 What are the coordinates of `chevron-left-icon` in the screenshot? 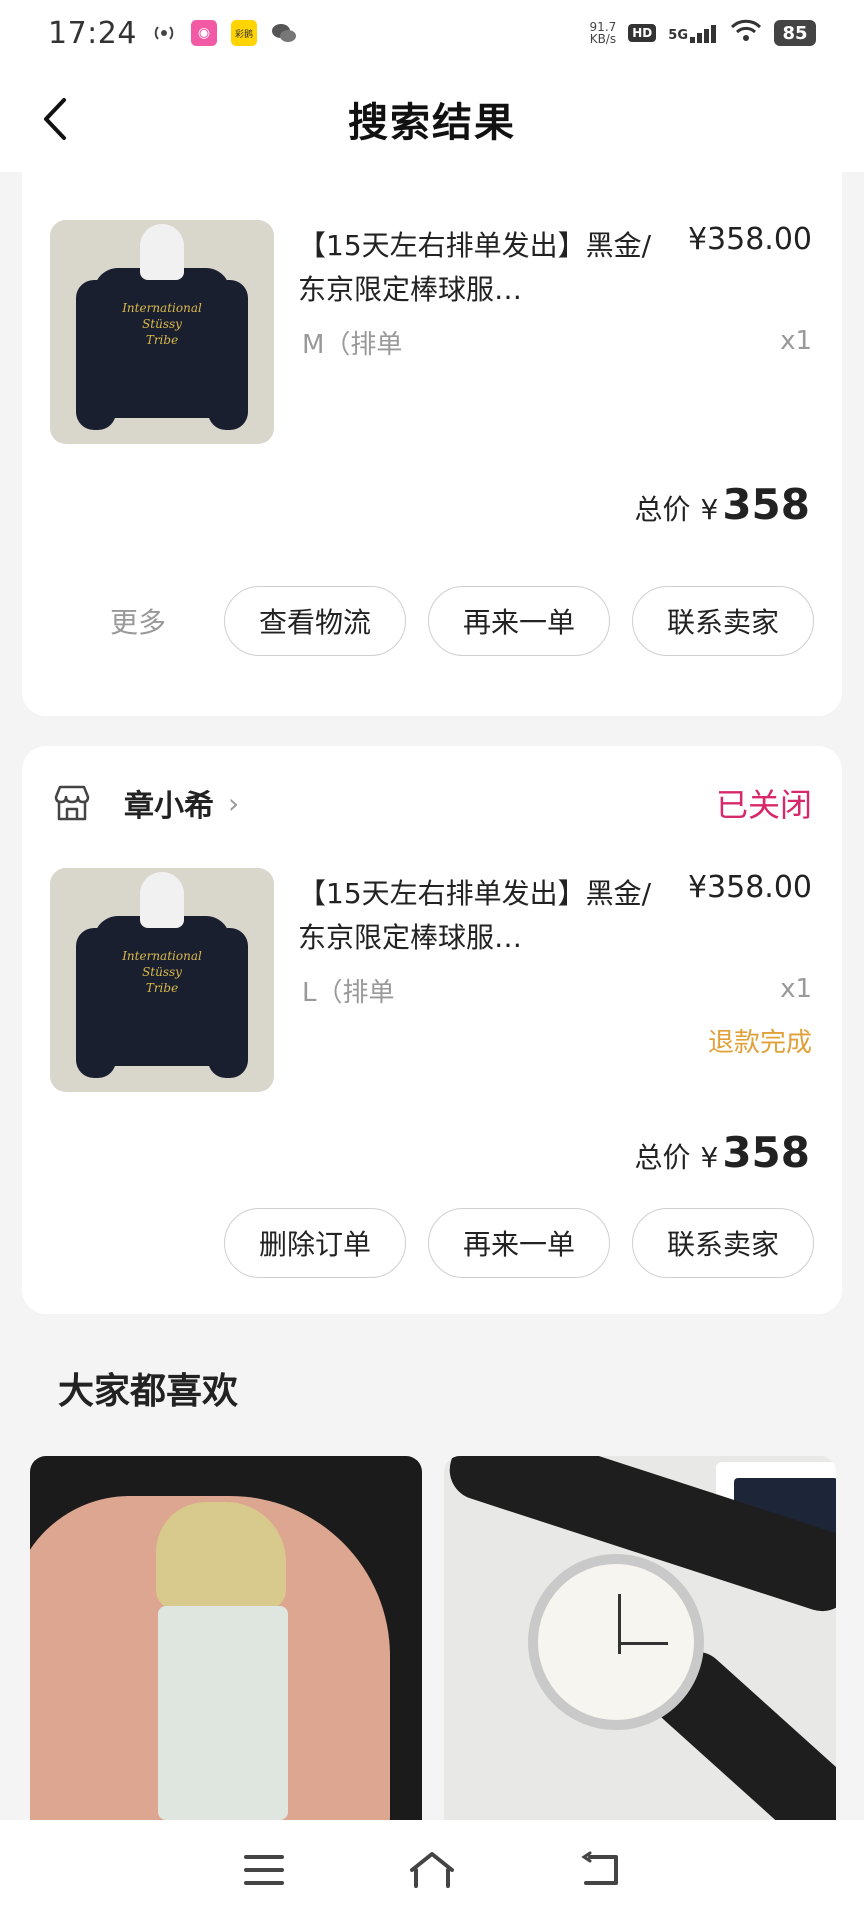 It's located at (55, 119).